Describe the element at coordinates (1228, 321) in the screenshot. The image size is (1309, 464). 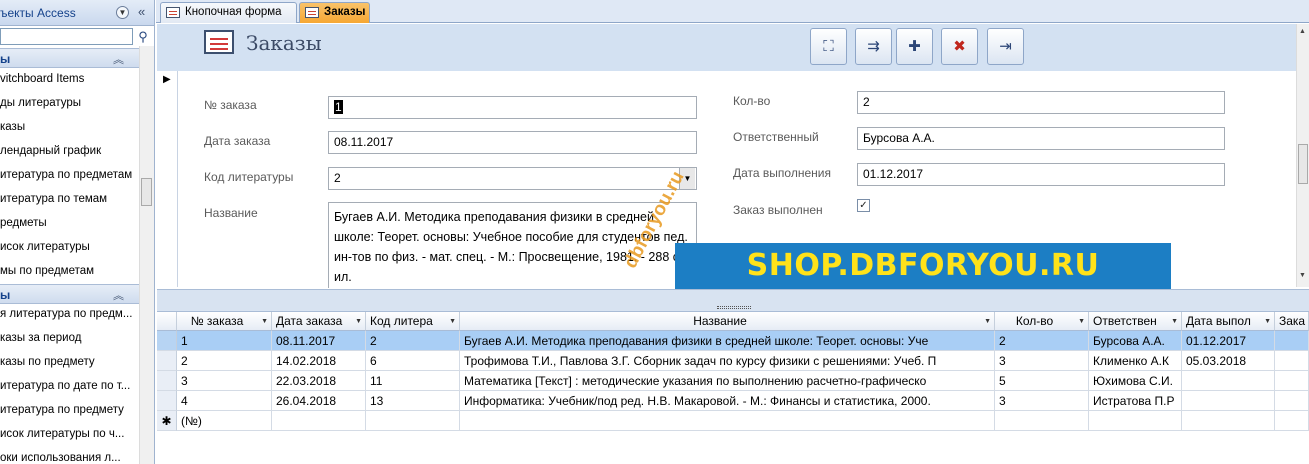
I see `column-header: Дата выпол ▼` at that location.